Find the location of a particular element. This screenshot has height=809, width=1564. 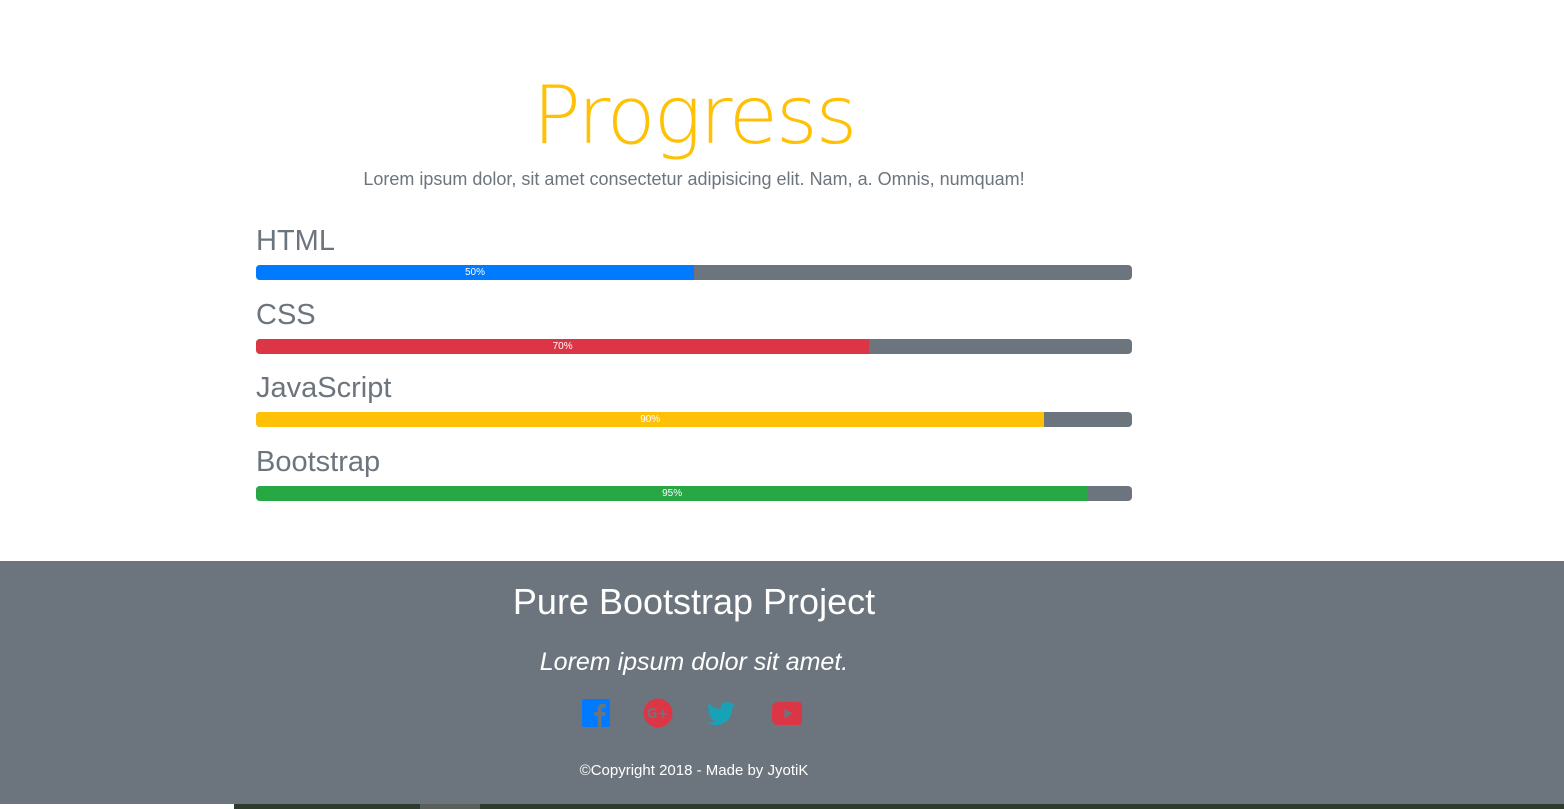

copyright-text: ©Copyright 2018 - Made by JyotiK is located at coordinates (694, 770).